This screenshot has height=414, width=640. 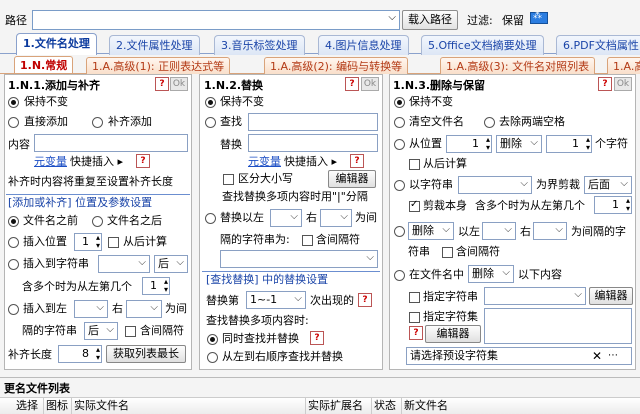 What do you see at coordinates (558, 326) in the screenshot?
I see `charset-input` at bounding box center [558, 326].